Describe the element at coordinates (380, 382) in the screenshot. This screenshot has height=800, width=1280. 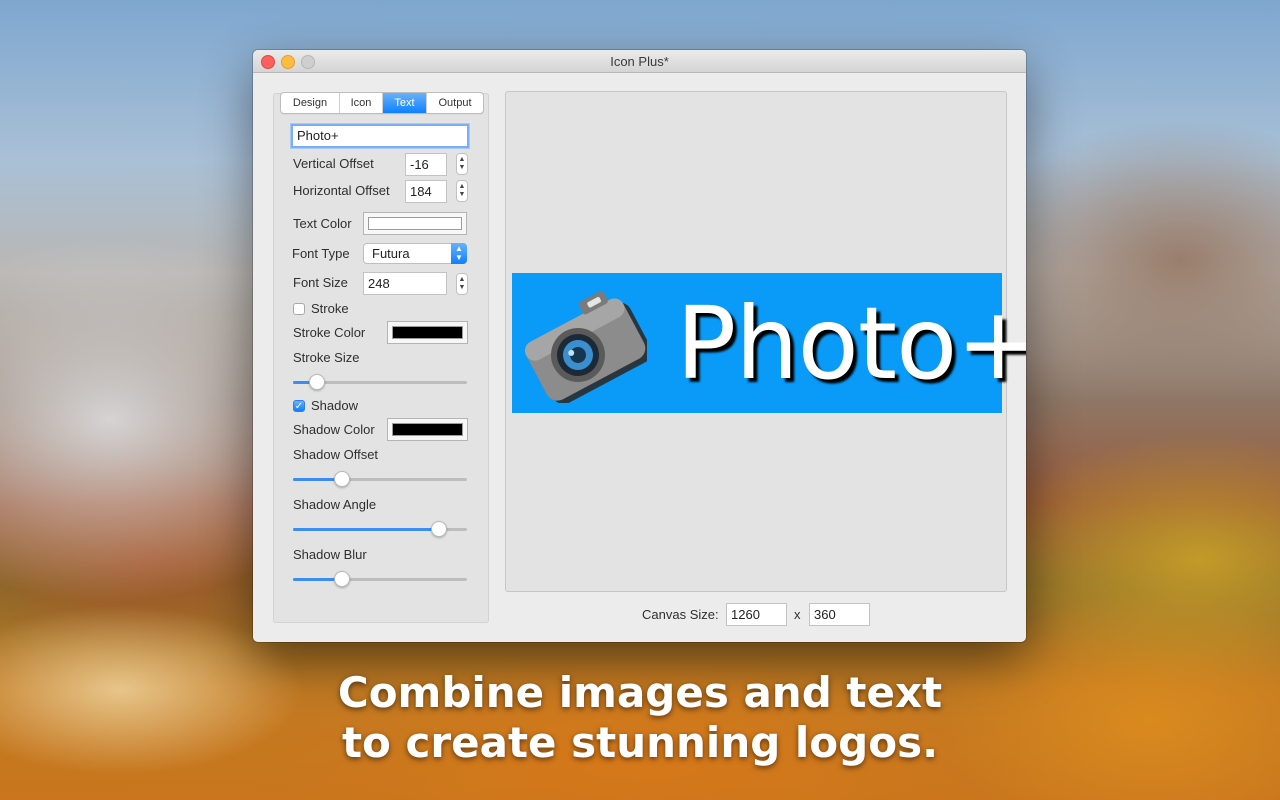
I see `stroke-size-slider` at that location.